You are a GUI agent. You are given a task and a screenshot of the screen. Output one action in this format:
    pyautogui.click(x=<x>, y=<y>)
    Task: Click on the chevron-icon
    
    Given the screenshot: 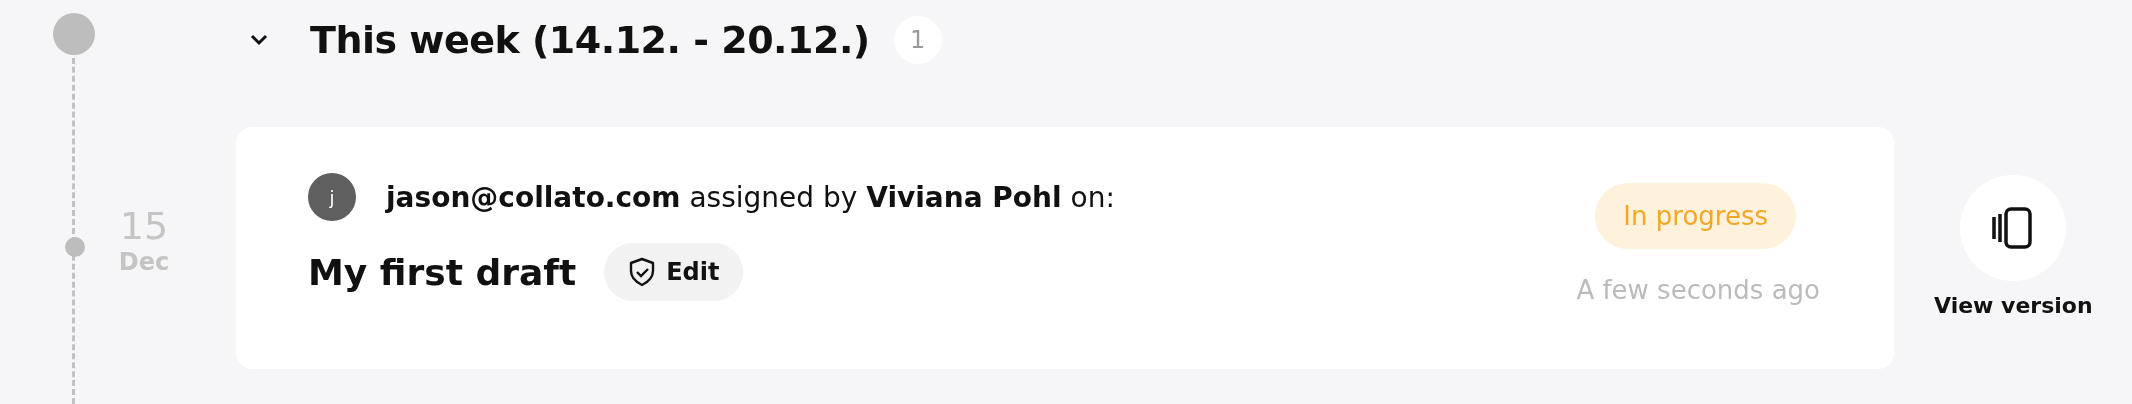 What is the action you would take?
    pyautogui.click(x=259, y=40)
    